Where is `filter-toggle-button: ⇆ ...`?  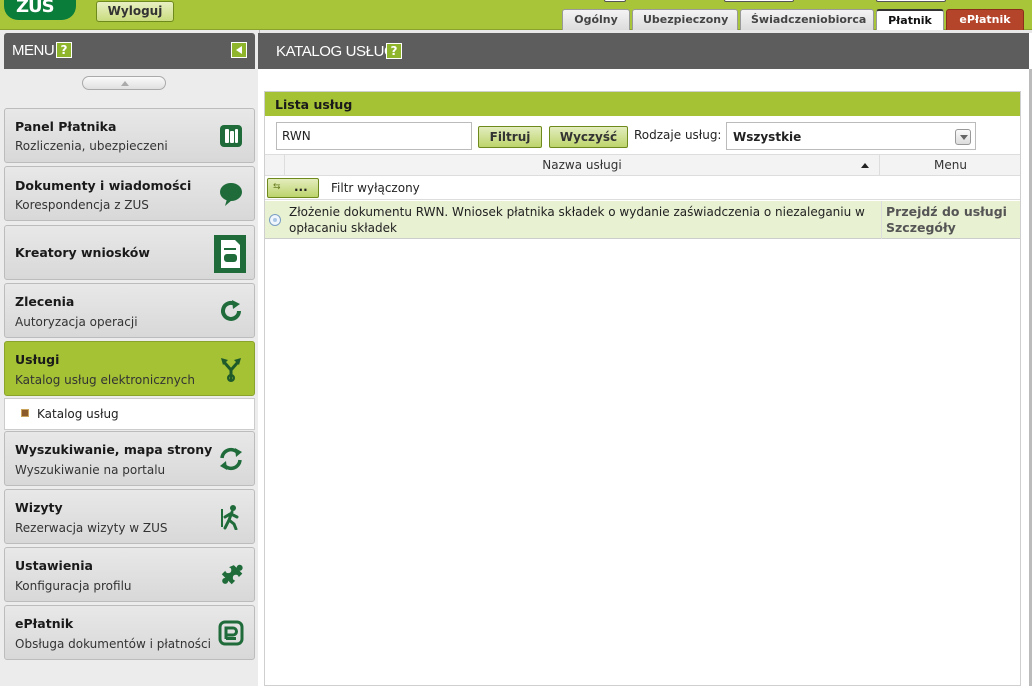 filter-toggle-button: ⇆ ... is located at coordinates (293, 188).